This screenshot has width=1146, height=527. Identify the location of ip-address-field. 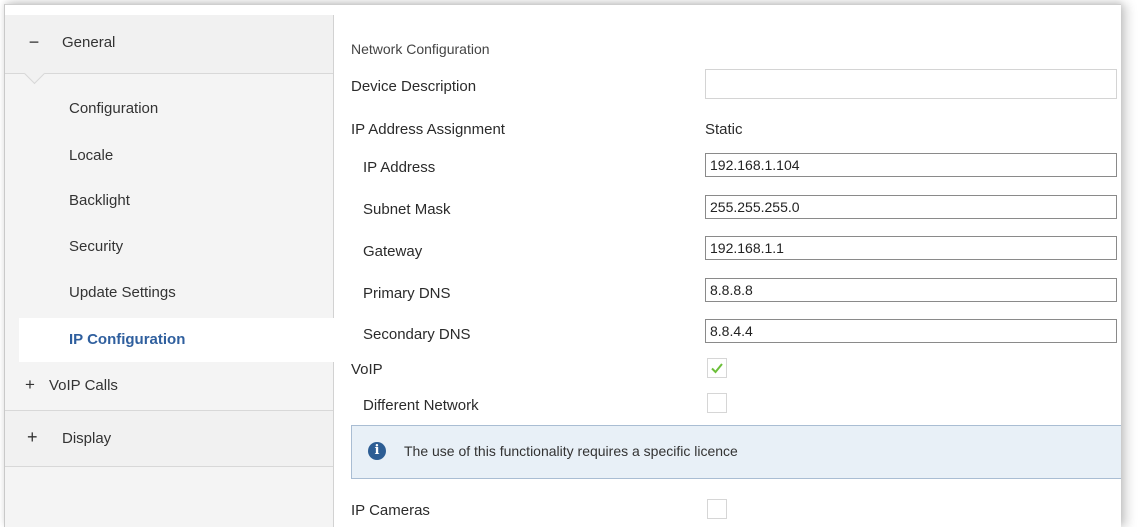
(911, 165).